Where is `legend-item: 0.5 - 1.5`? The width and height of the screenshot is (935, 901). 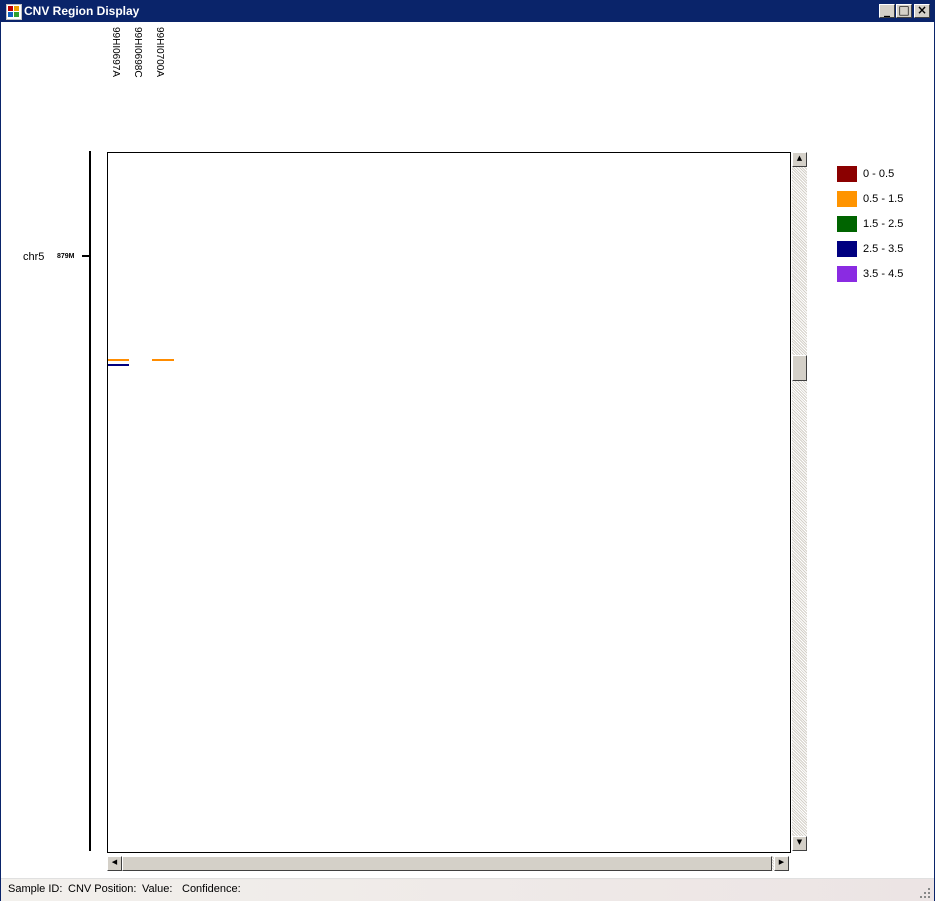
legend-item: 0.5 - 1.5 is located at coordinates (882, 199).